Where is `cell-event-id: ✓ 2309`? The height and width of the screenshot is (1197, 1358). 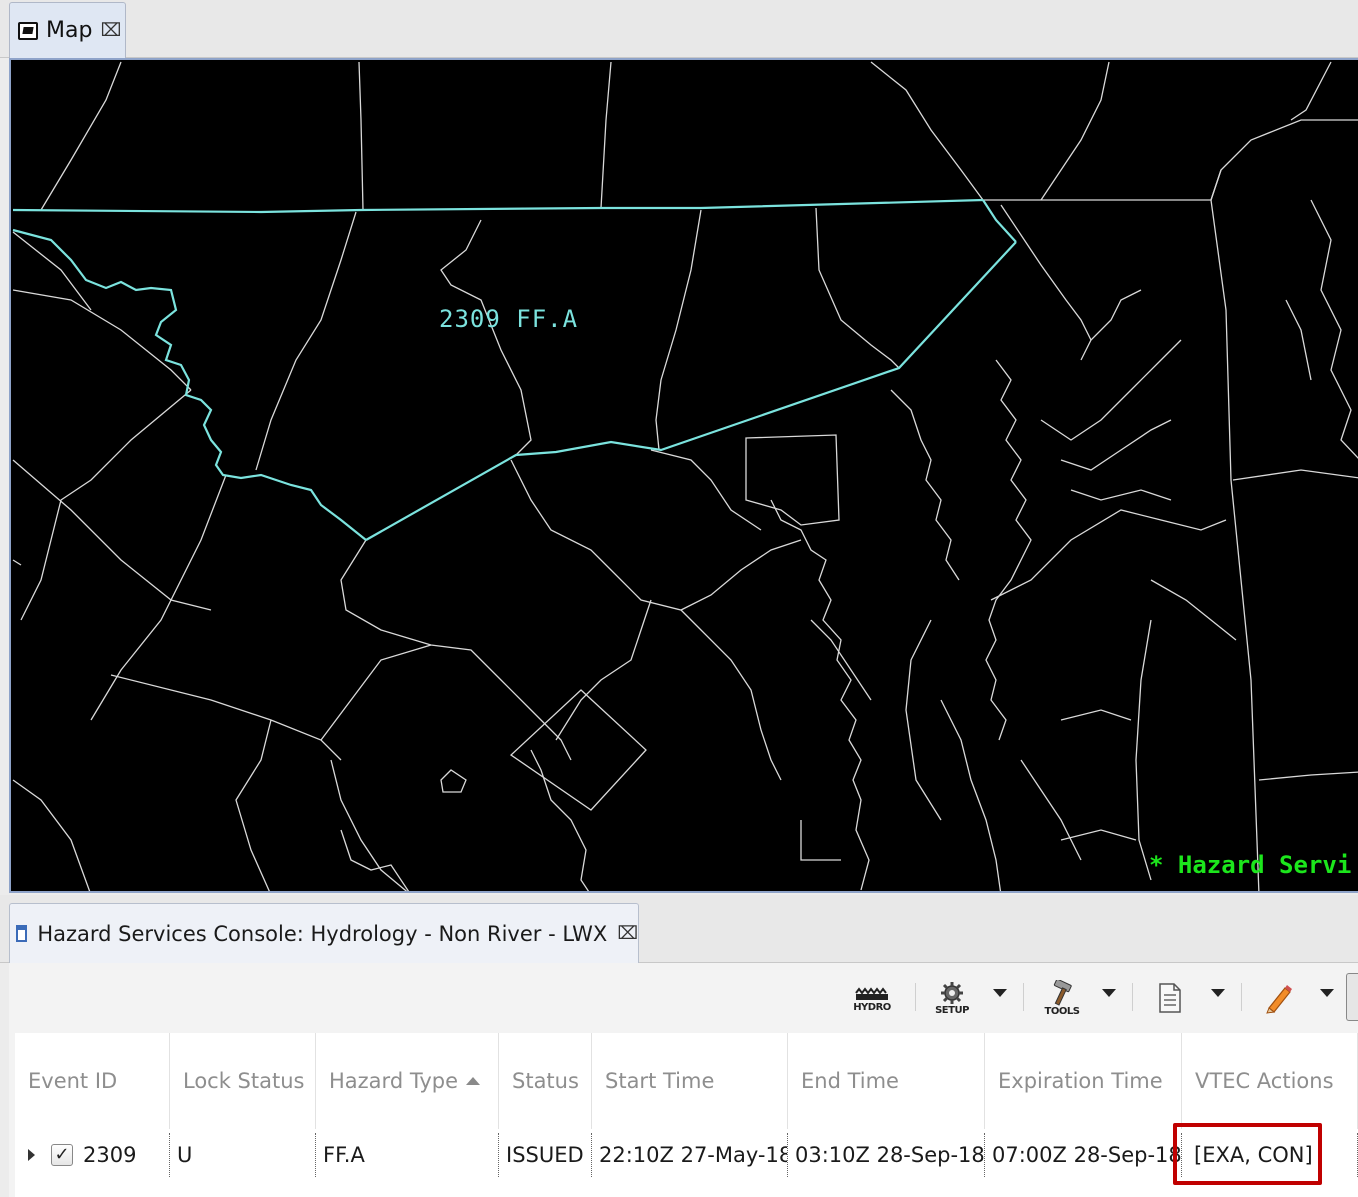
cell-event-id: ✓ 2309 is located at coordinates (92, 1155).